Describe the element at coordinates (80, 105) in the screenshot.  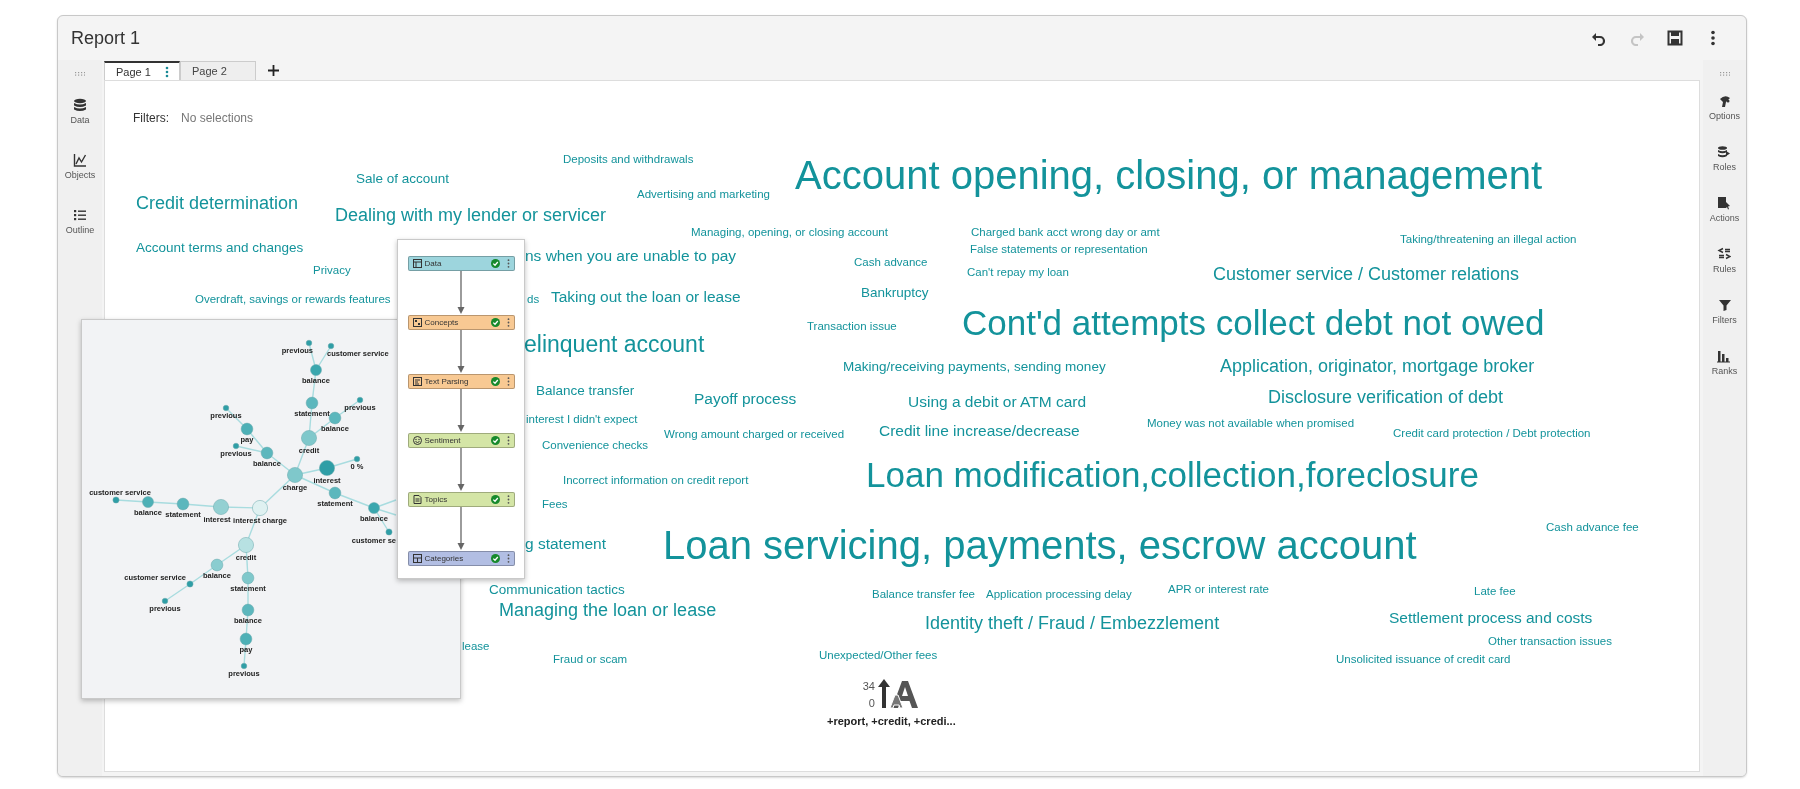
I see `database-icon` at that location.